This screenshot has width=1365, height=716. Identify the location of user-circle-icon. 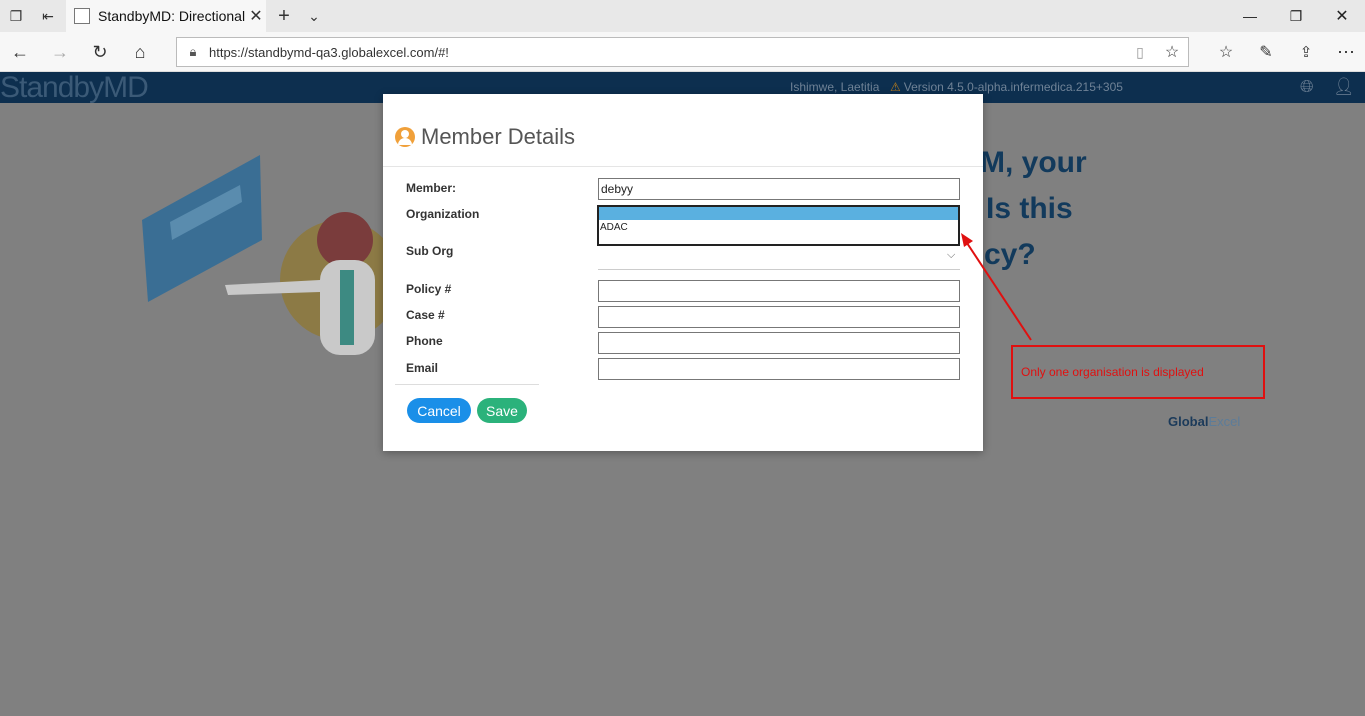
(405, 137).